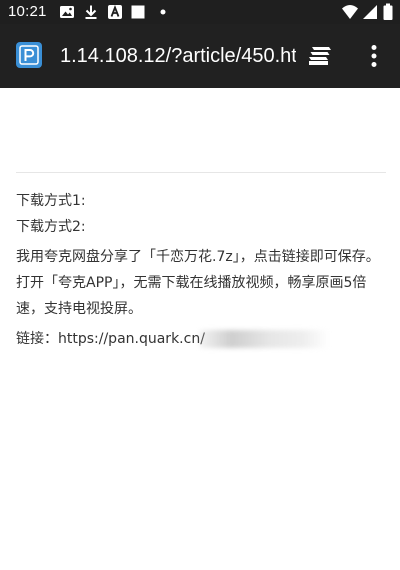 The width and height of the screenshot is (400, 570). Describe the element at coordinates (110, 339) in the screenshot. I see `link-text: 链接：https://pan.quark.cn/` at that location.